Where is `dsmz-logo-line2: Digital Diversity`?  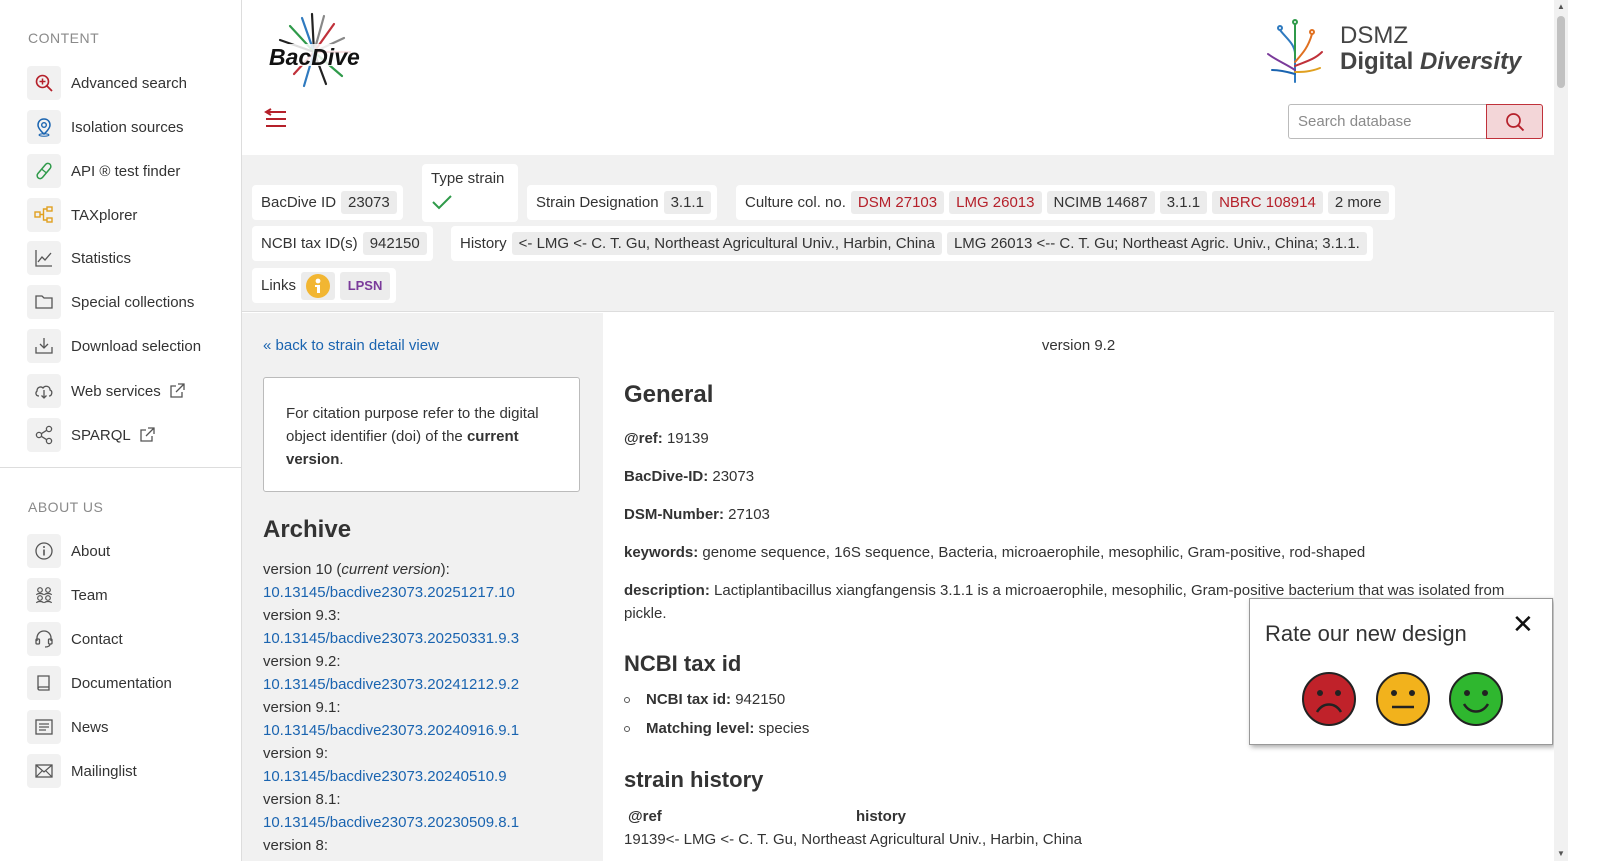 dsmz-logo-line2: Digital Diversity is located at coordinates (1430, 62).